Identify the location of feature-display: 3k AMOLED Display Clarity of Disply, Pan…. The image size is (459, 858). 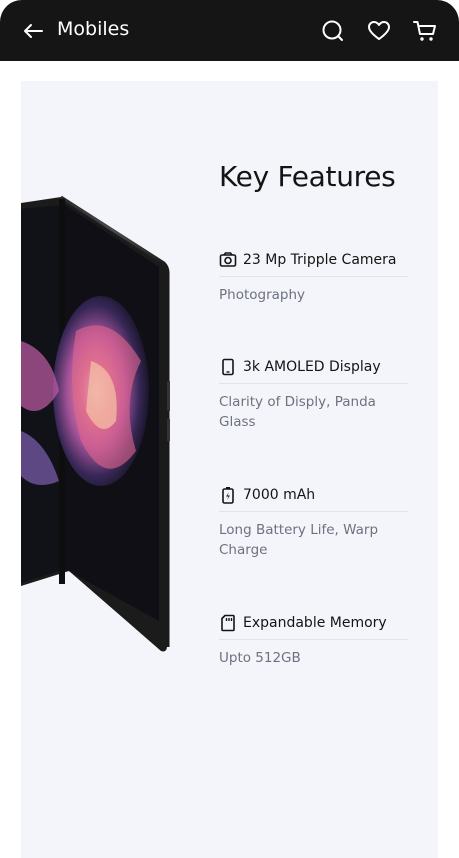
(313, 391).